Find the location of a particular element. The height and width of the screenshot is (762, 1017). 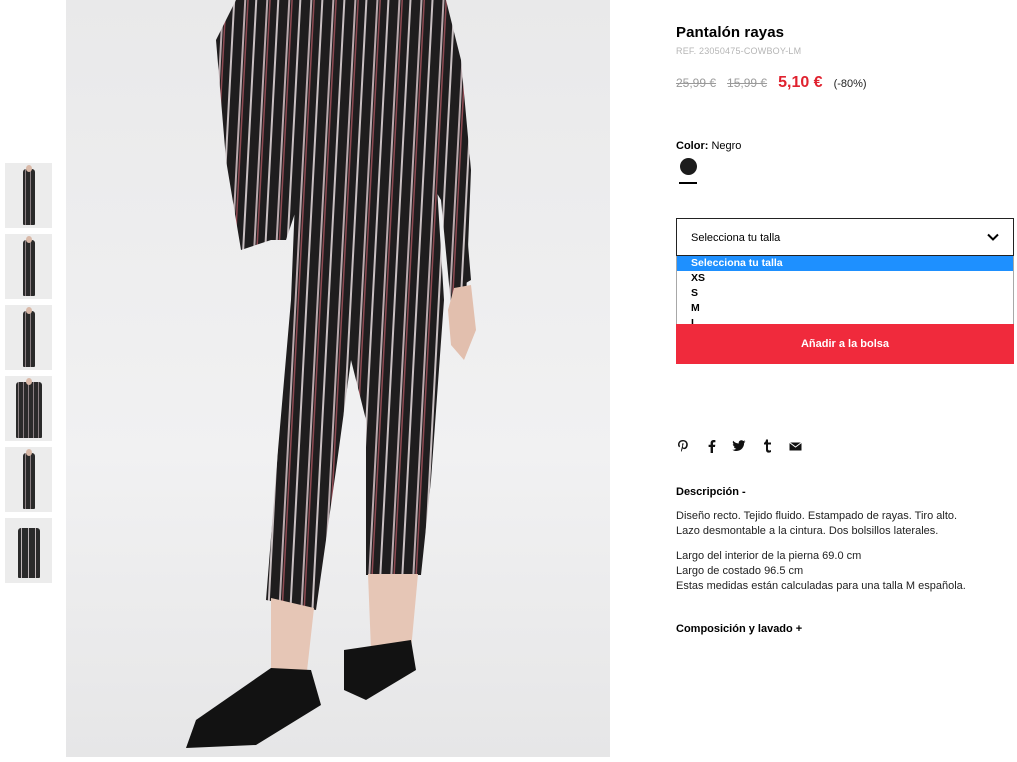

description-toggle: Descripción - is located at coordinates (711, 492).